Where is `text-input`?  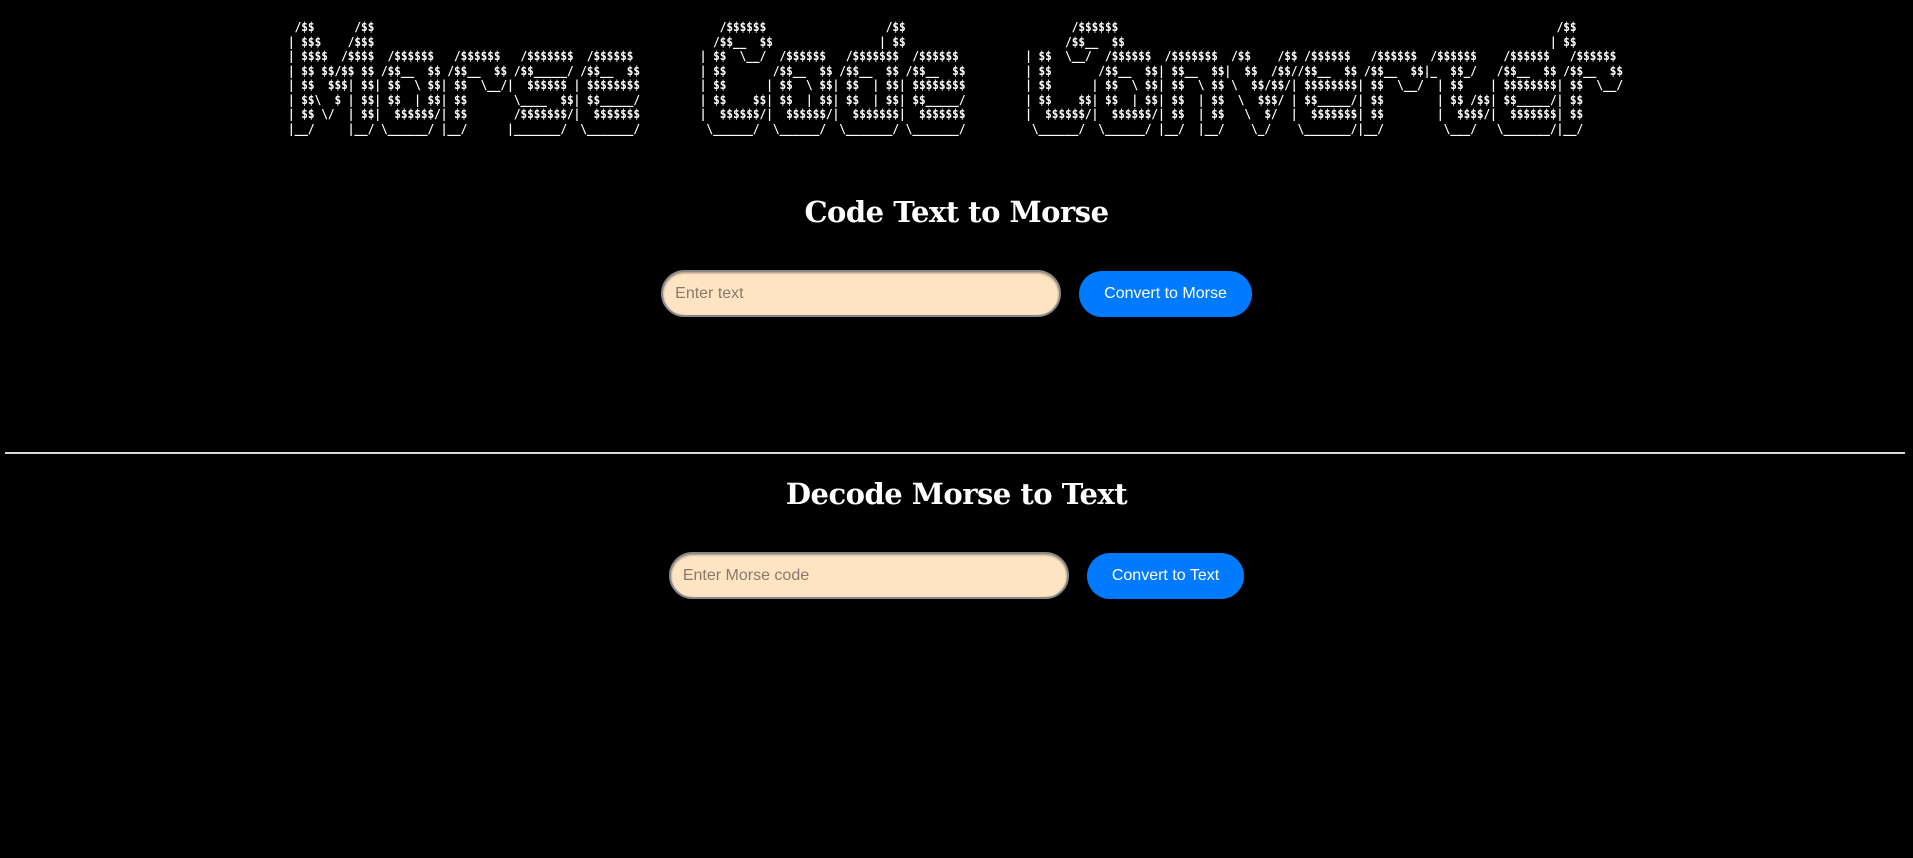
text-input is located at coordinates (861, 293).